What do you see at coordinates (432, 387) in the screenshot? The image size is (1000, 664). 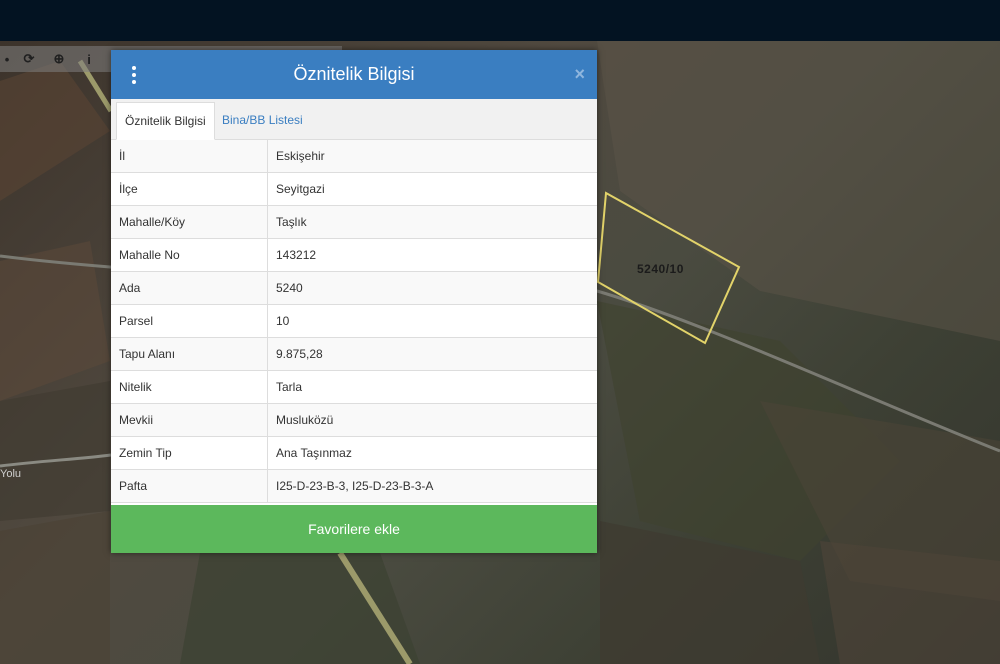 I see `attr-value: Tarla` at bounding box center [432, 387].